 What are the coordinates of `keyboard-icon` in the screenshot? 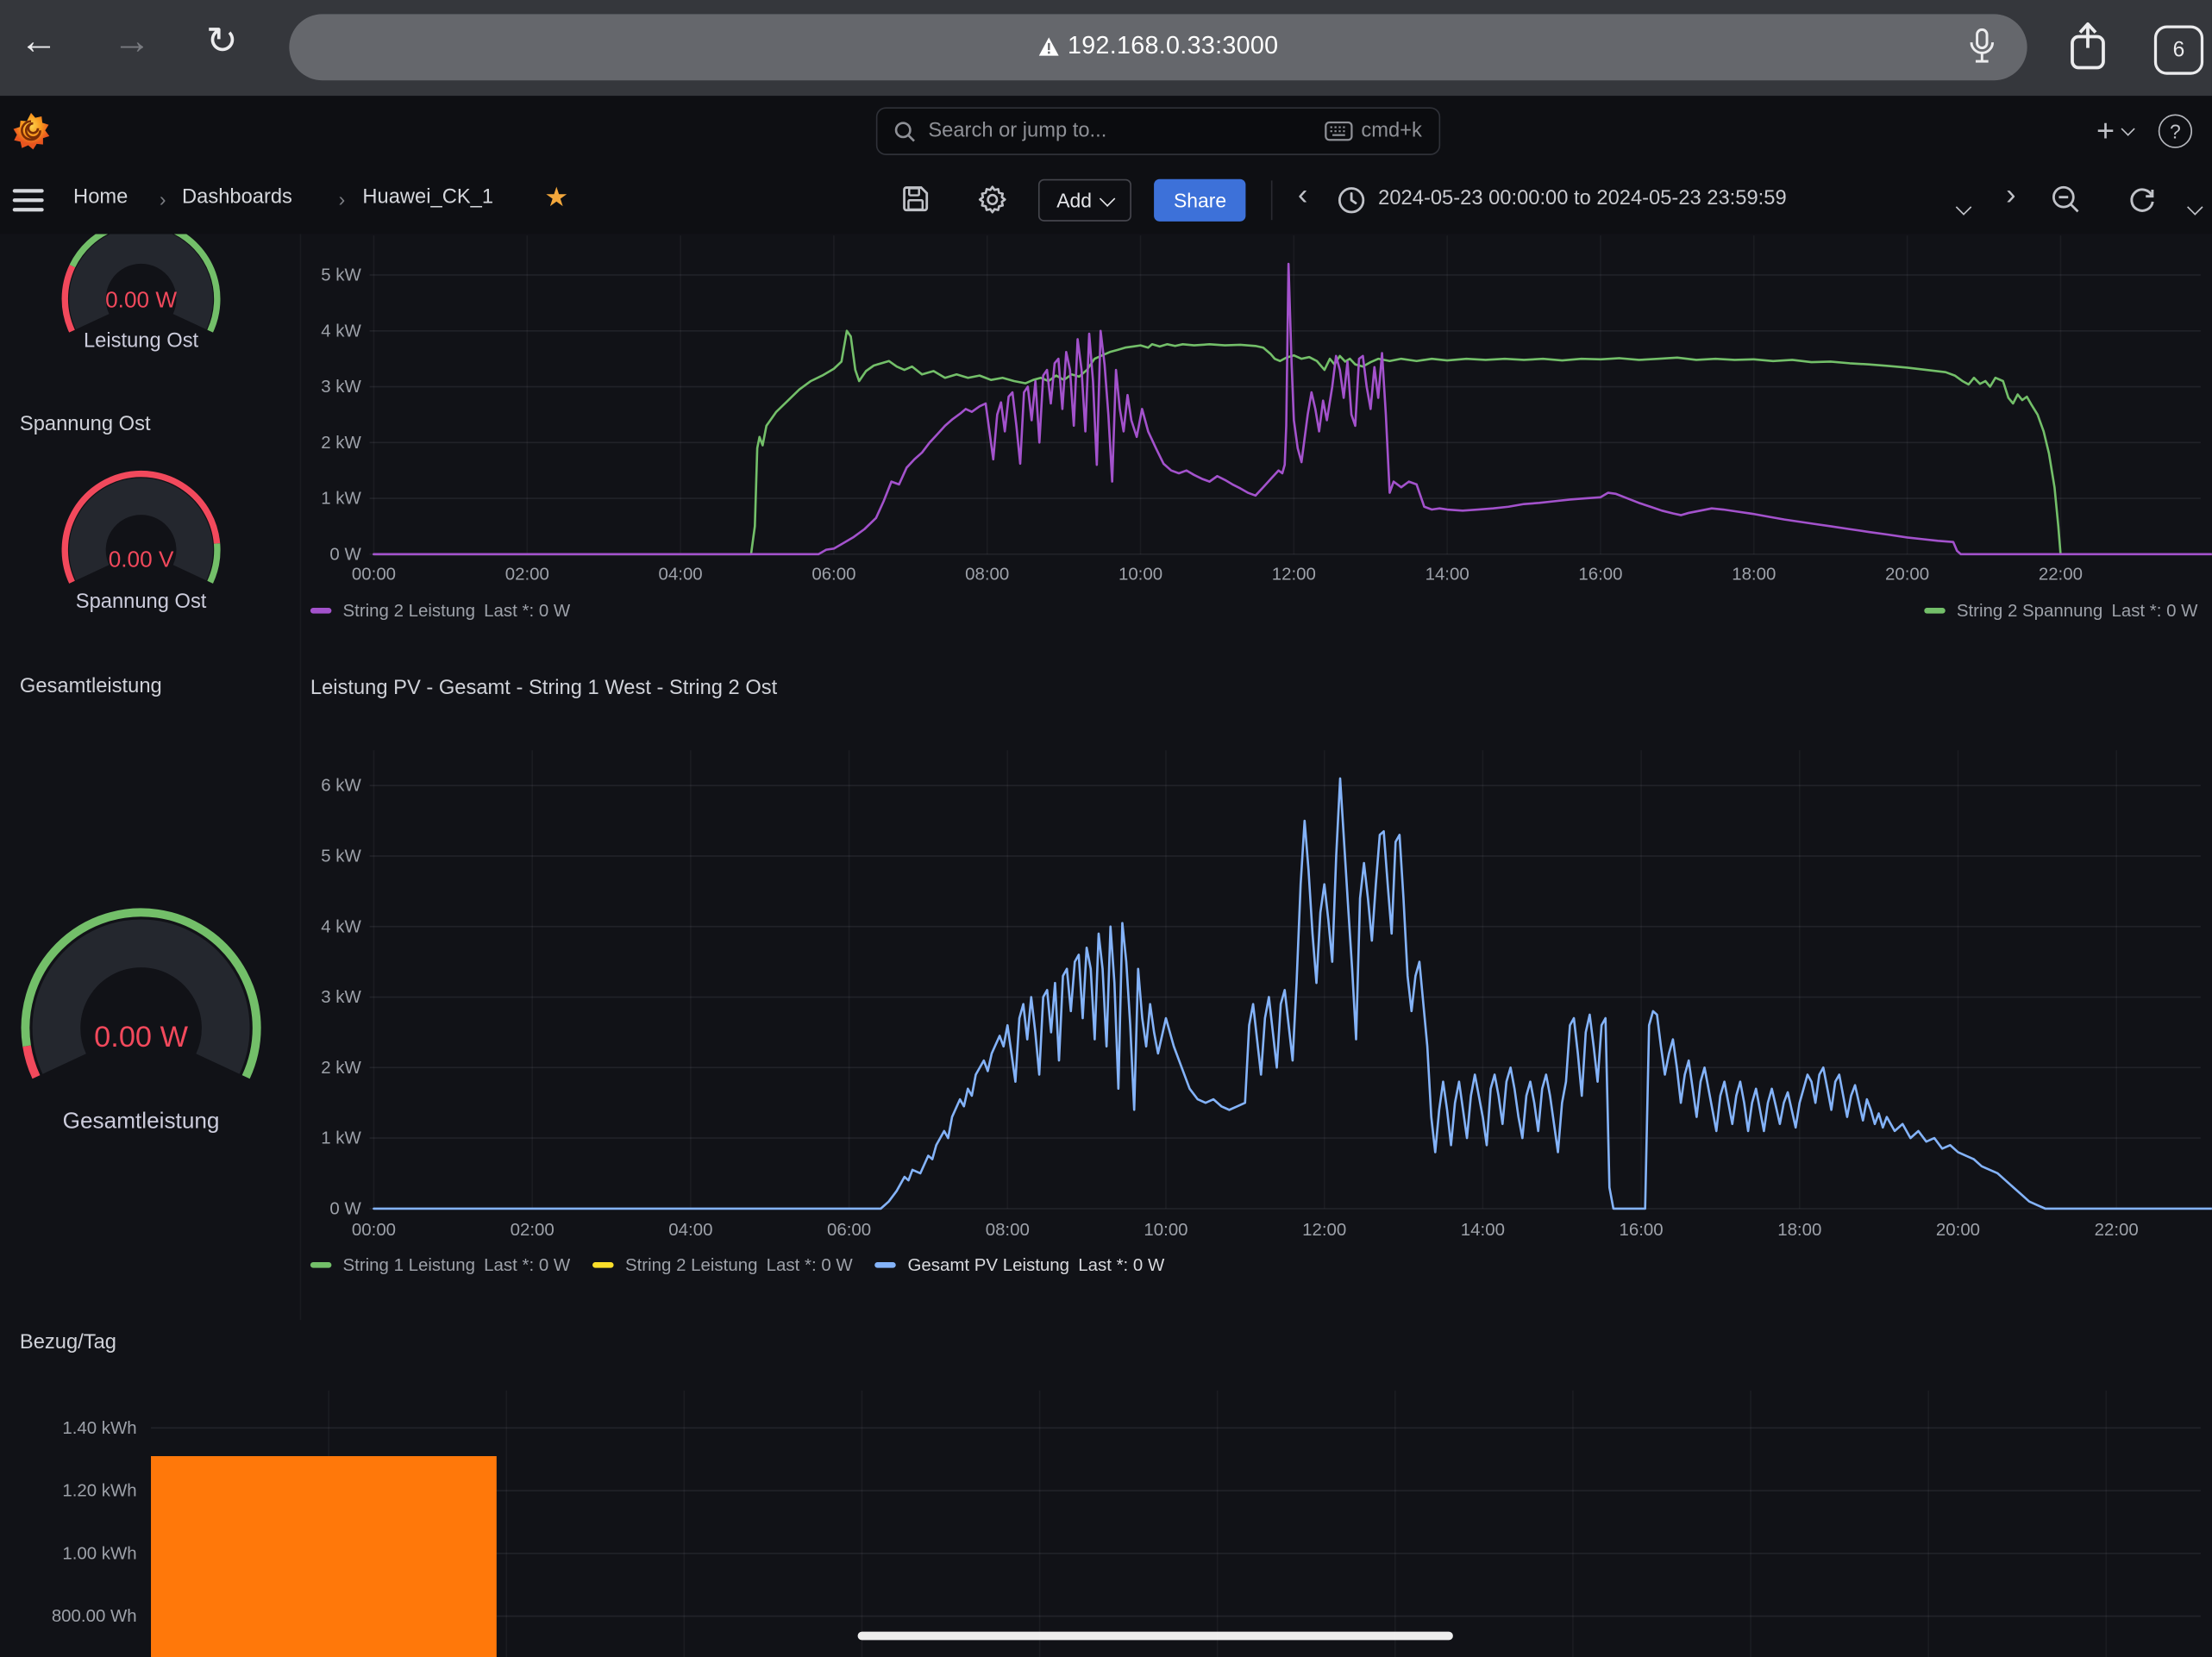 It's located at (1338, 131).